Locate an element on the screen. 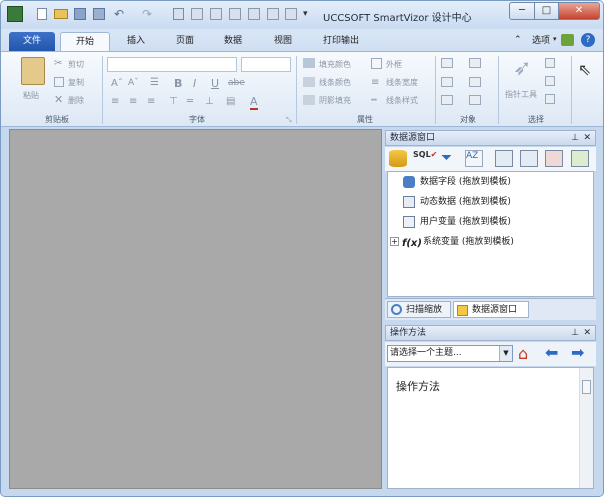 This screenshot has width=604, height=497. maximize-button: □ is located at coordinates (546, 11).